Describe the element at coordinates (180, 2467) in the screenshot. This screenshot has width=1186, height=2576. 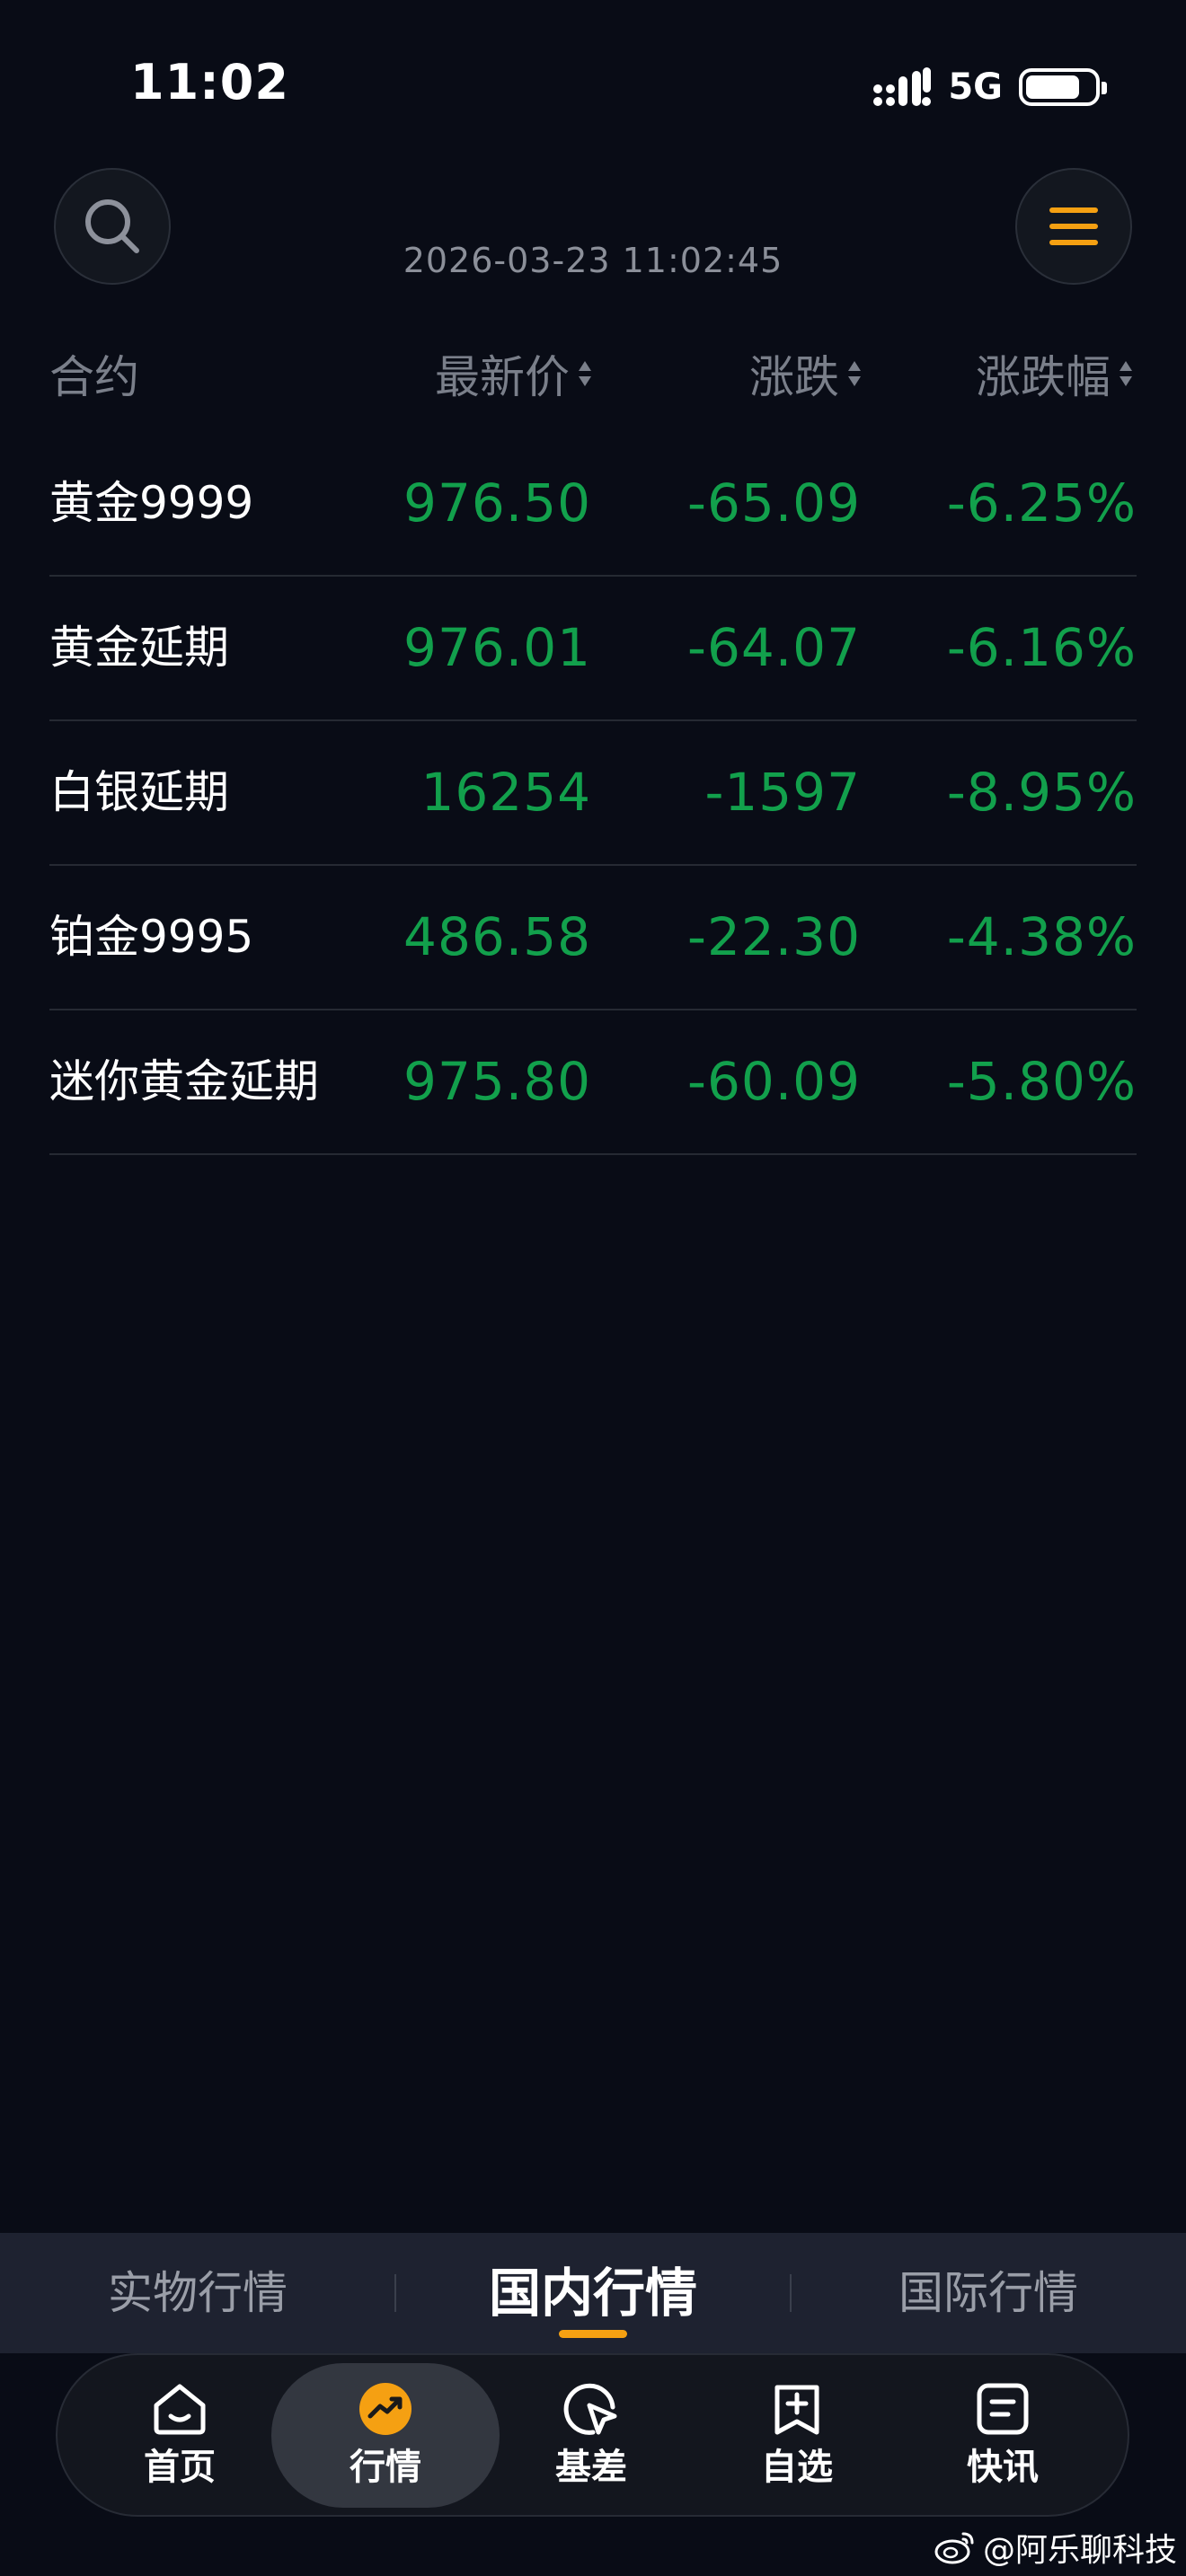
I see `nav-label: 首页` at that location.